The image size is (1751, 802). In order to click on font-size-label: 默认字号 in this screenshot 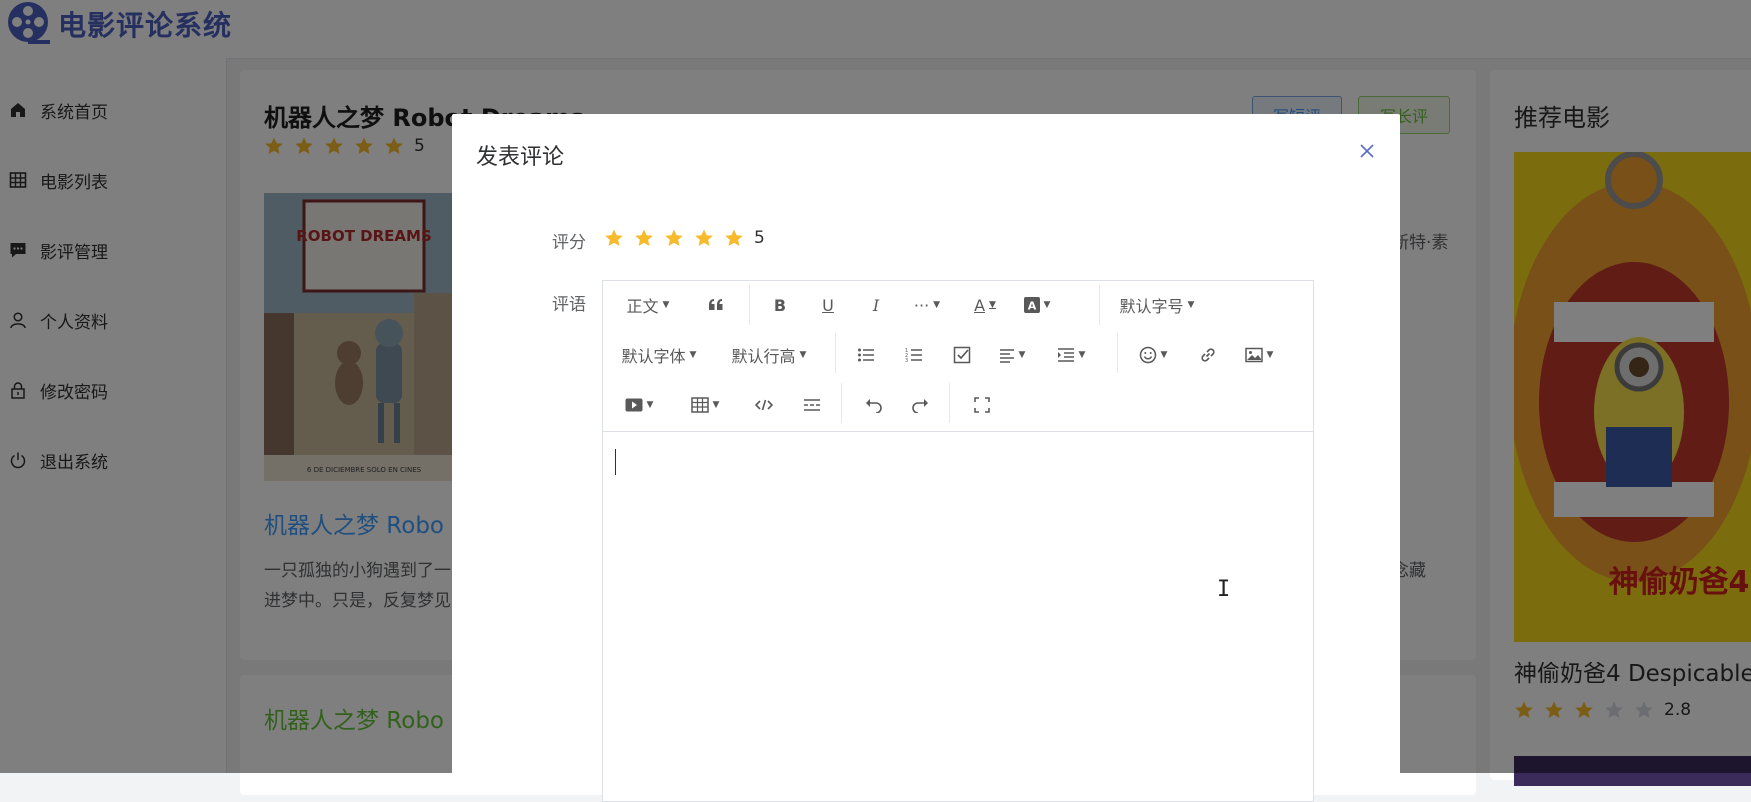, I will do `click(1151, 306)`.